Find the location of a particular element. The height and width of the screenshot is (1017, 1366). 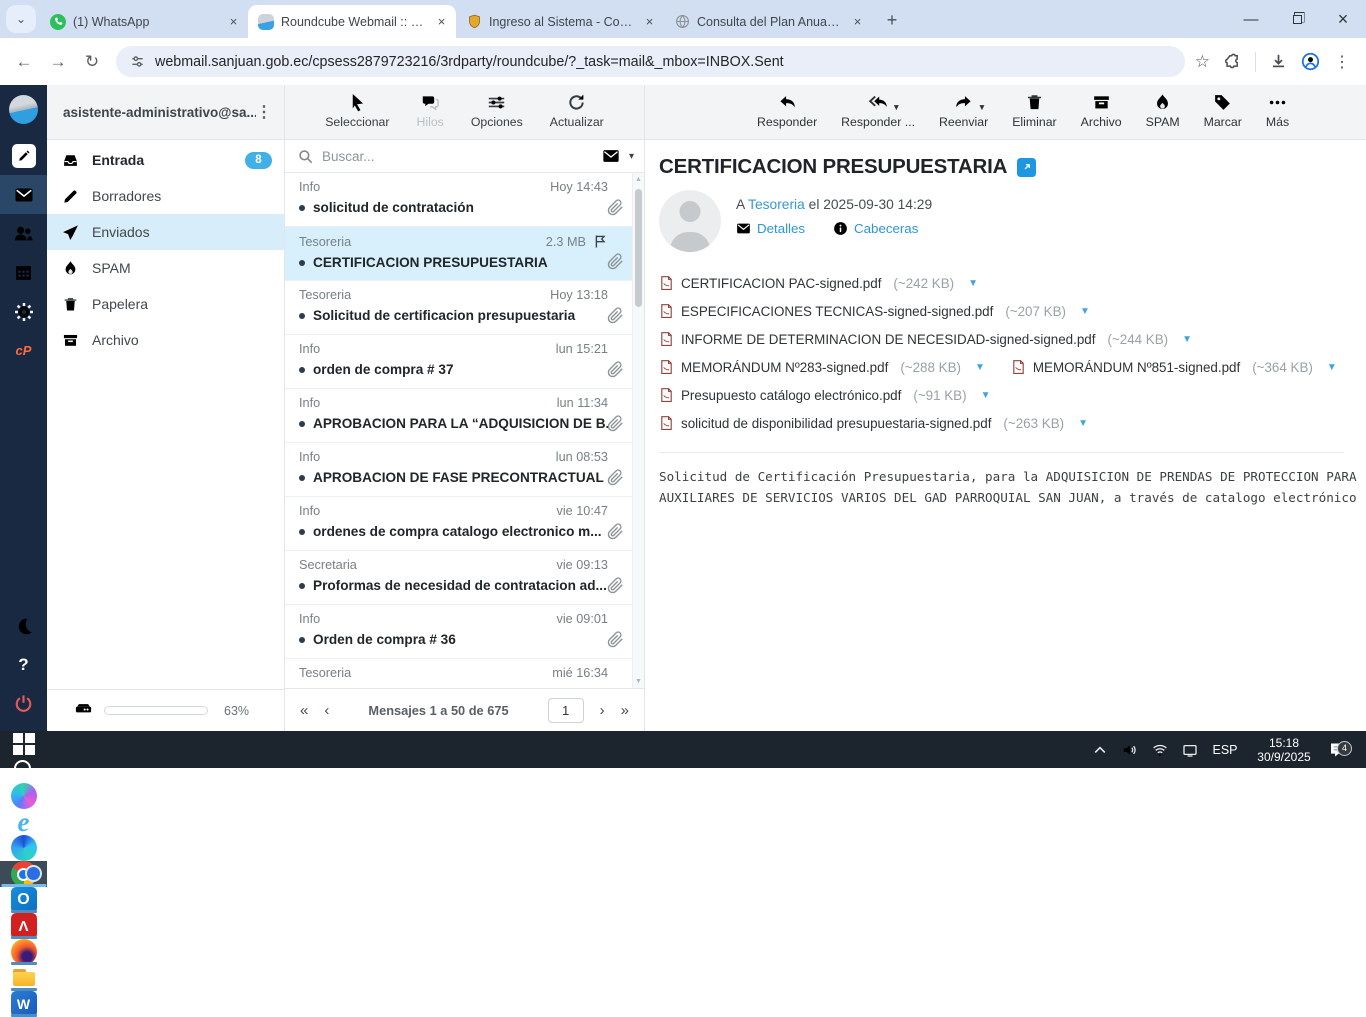

site-settings-icon is located at coordinates (137, 61).